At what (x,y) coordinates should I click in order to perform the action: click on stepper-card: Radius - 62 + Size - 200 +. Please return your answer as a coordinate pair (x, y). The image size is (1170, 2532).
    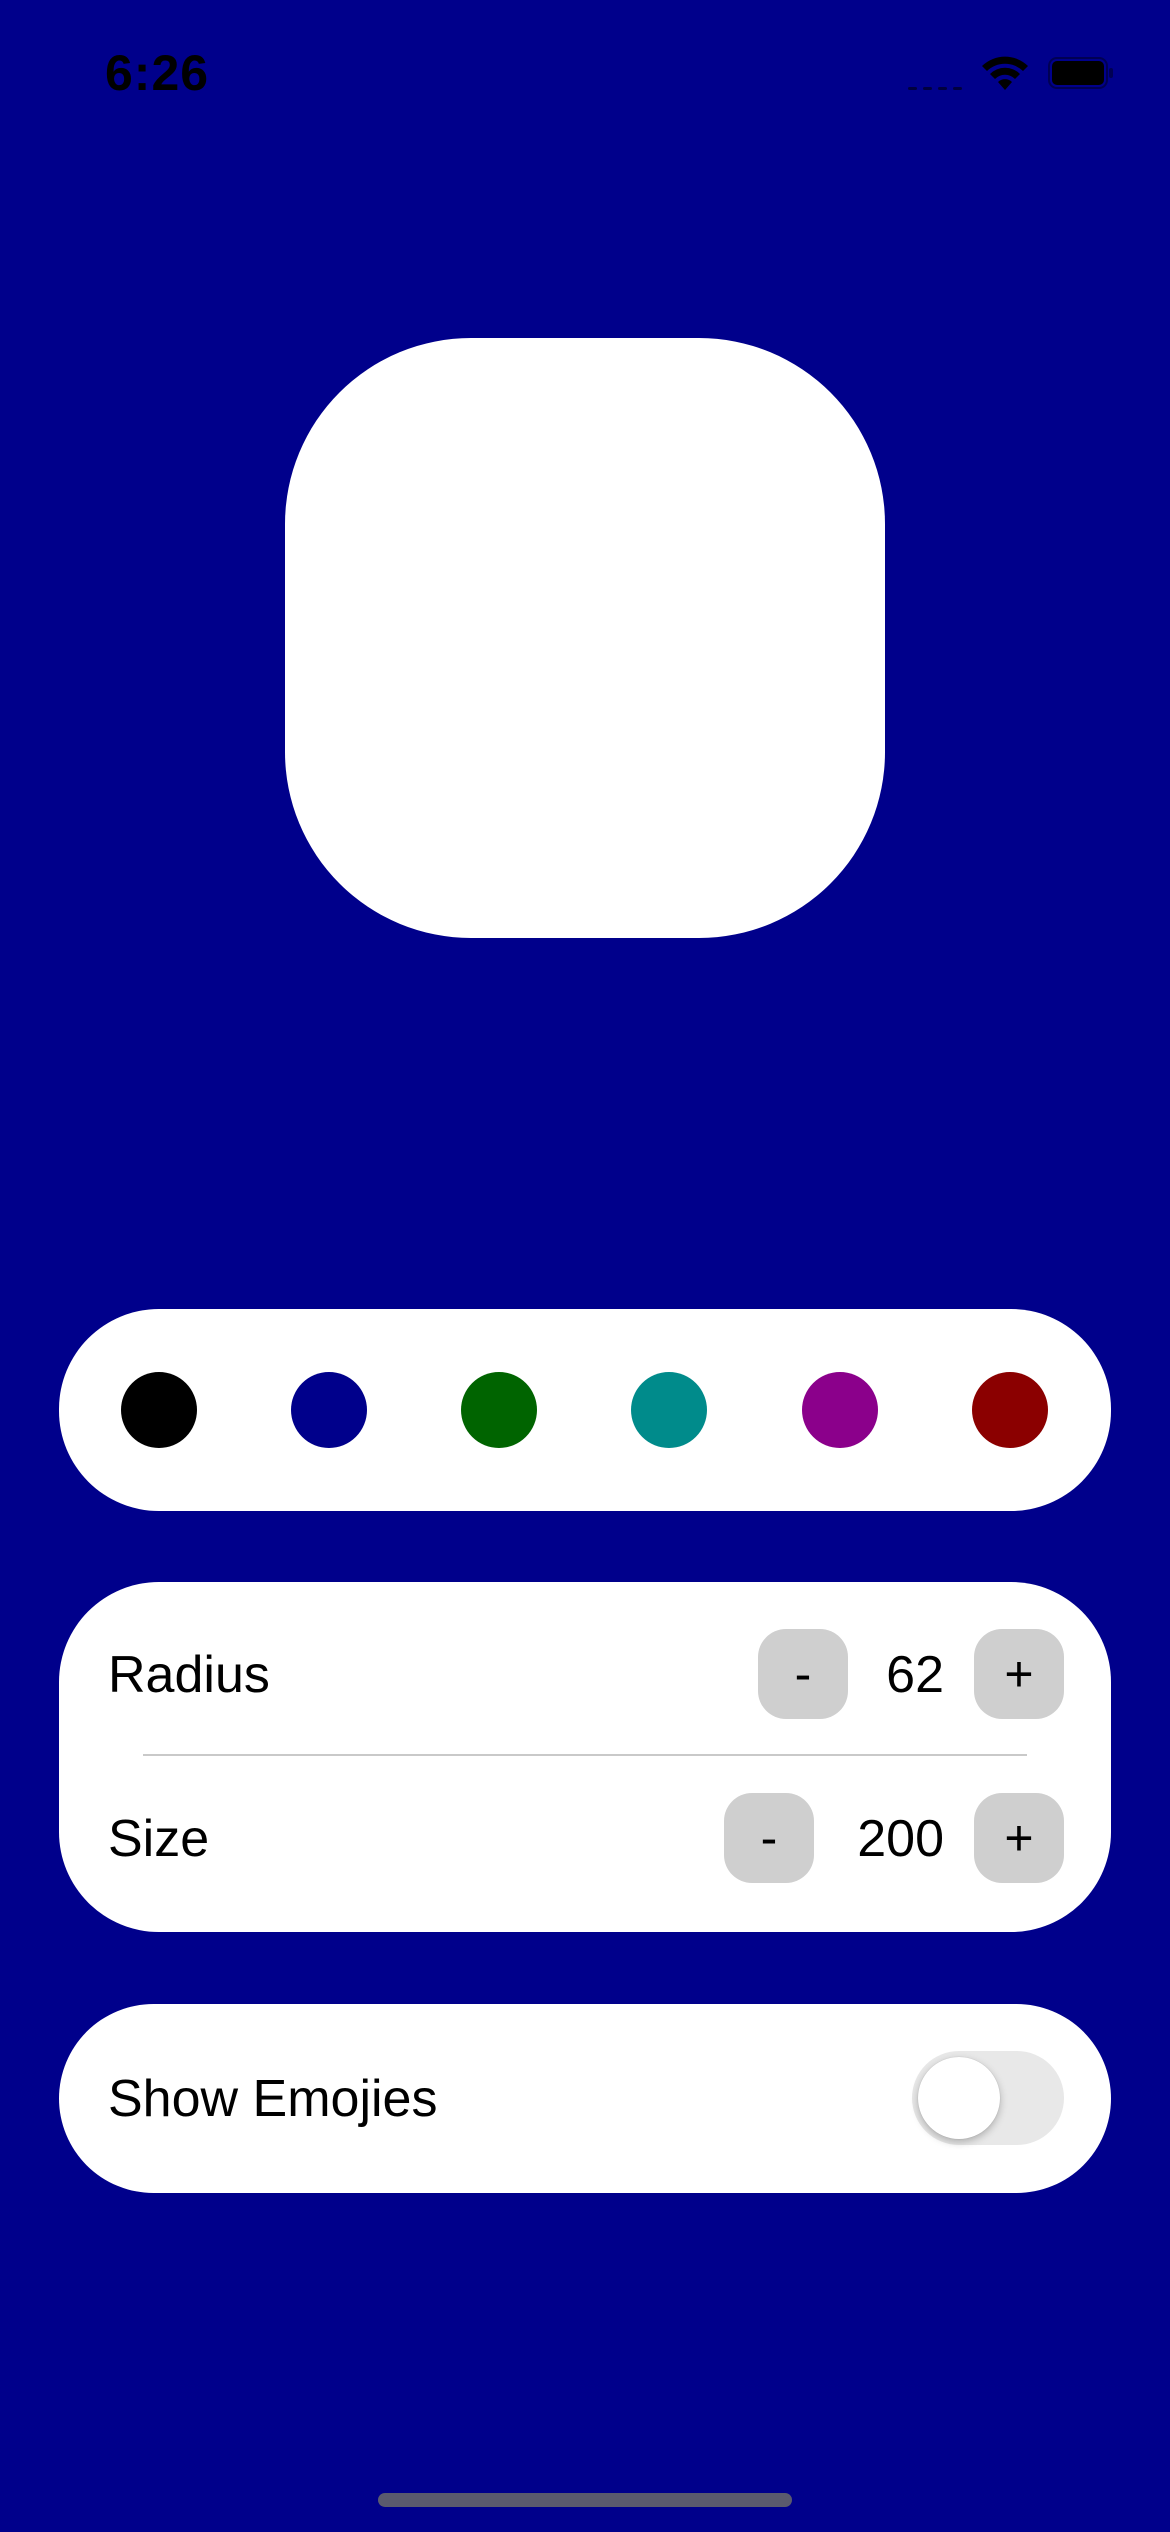
    Looking at the image, I should click on (585, 1757).